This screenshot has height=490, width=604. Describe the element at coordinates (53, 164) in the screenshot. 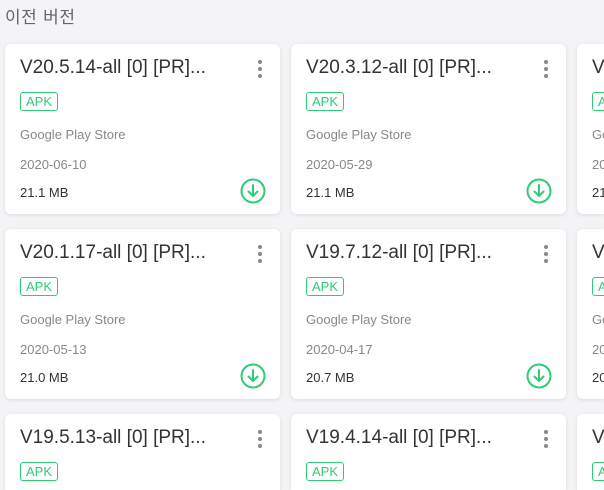

I see `release-date: 2020-06-10` at that location.